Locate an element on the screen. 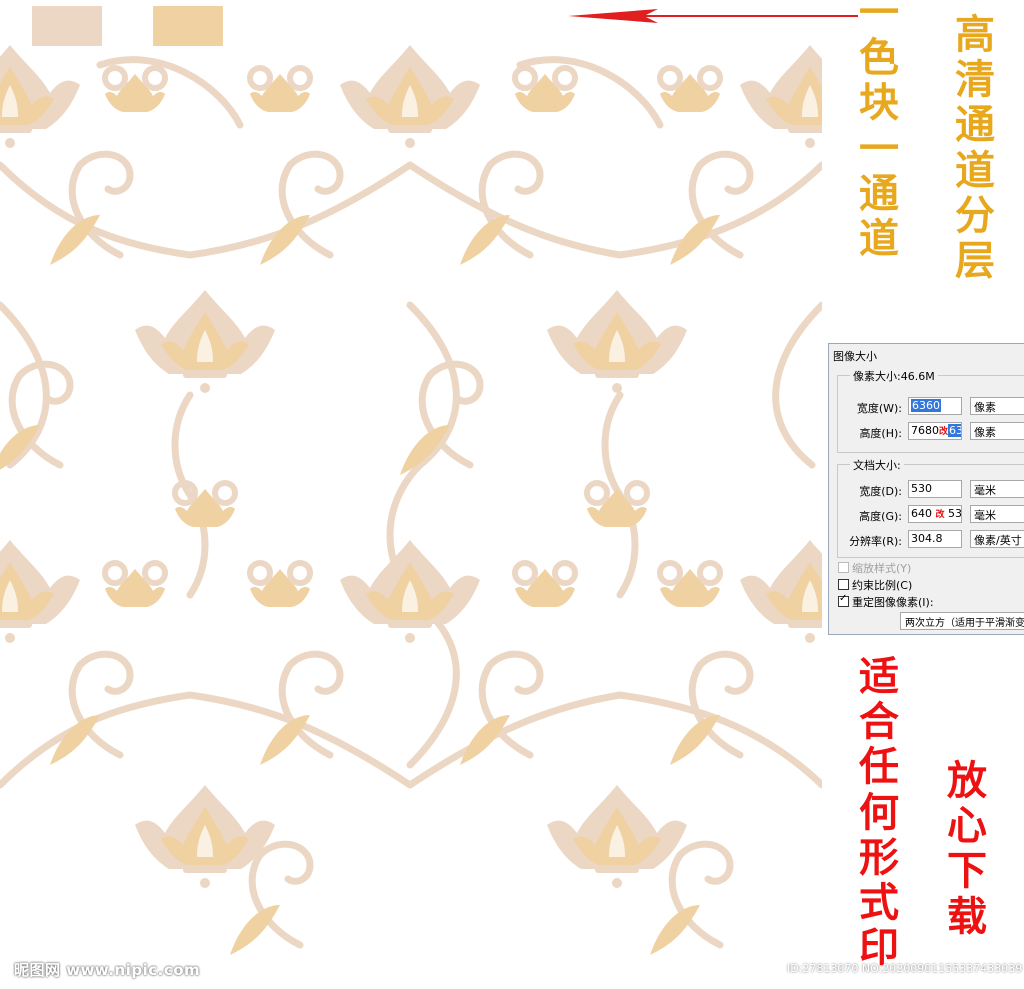 The height and width of the screenshot is (989, 1024). constrain-proportions-checkbox: 约束比例(C) is located at coordinates (875, 585).